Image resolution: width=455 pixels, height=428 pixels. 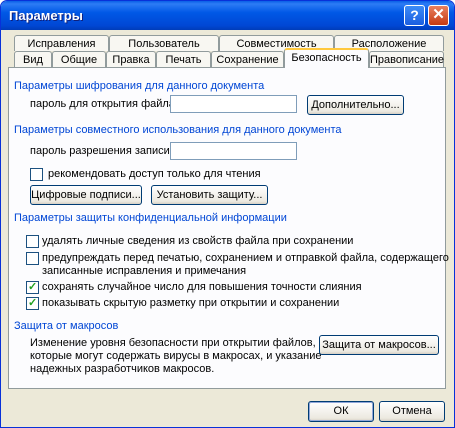 I want to click on tab-security: Безопасность, so click(x=326, y=58).